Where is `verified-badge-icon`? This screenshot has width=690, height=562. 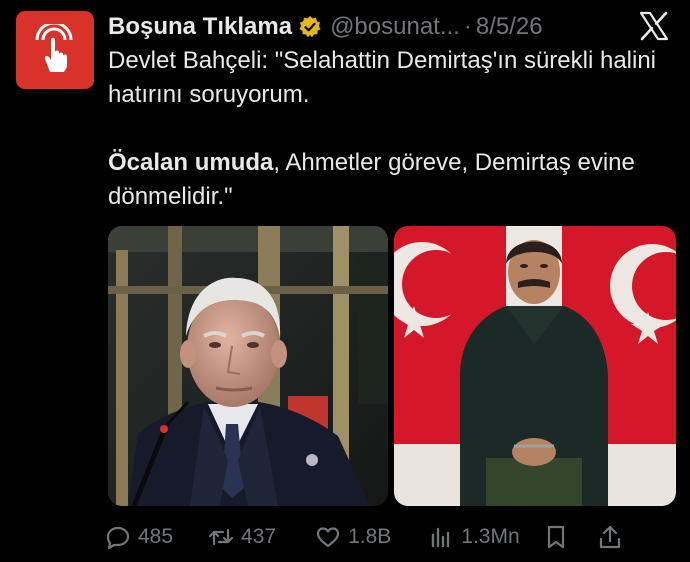 verified-badge-icon is located at coordinates (310, 27).